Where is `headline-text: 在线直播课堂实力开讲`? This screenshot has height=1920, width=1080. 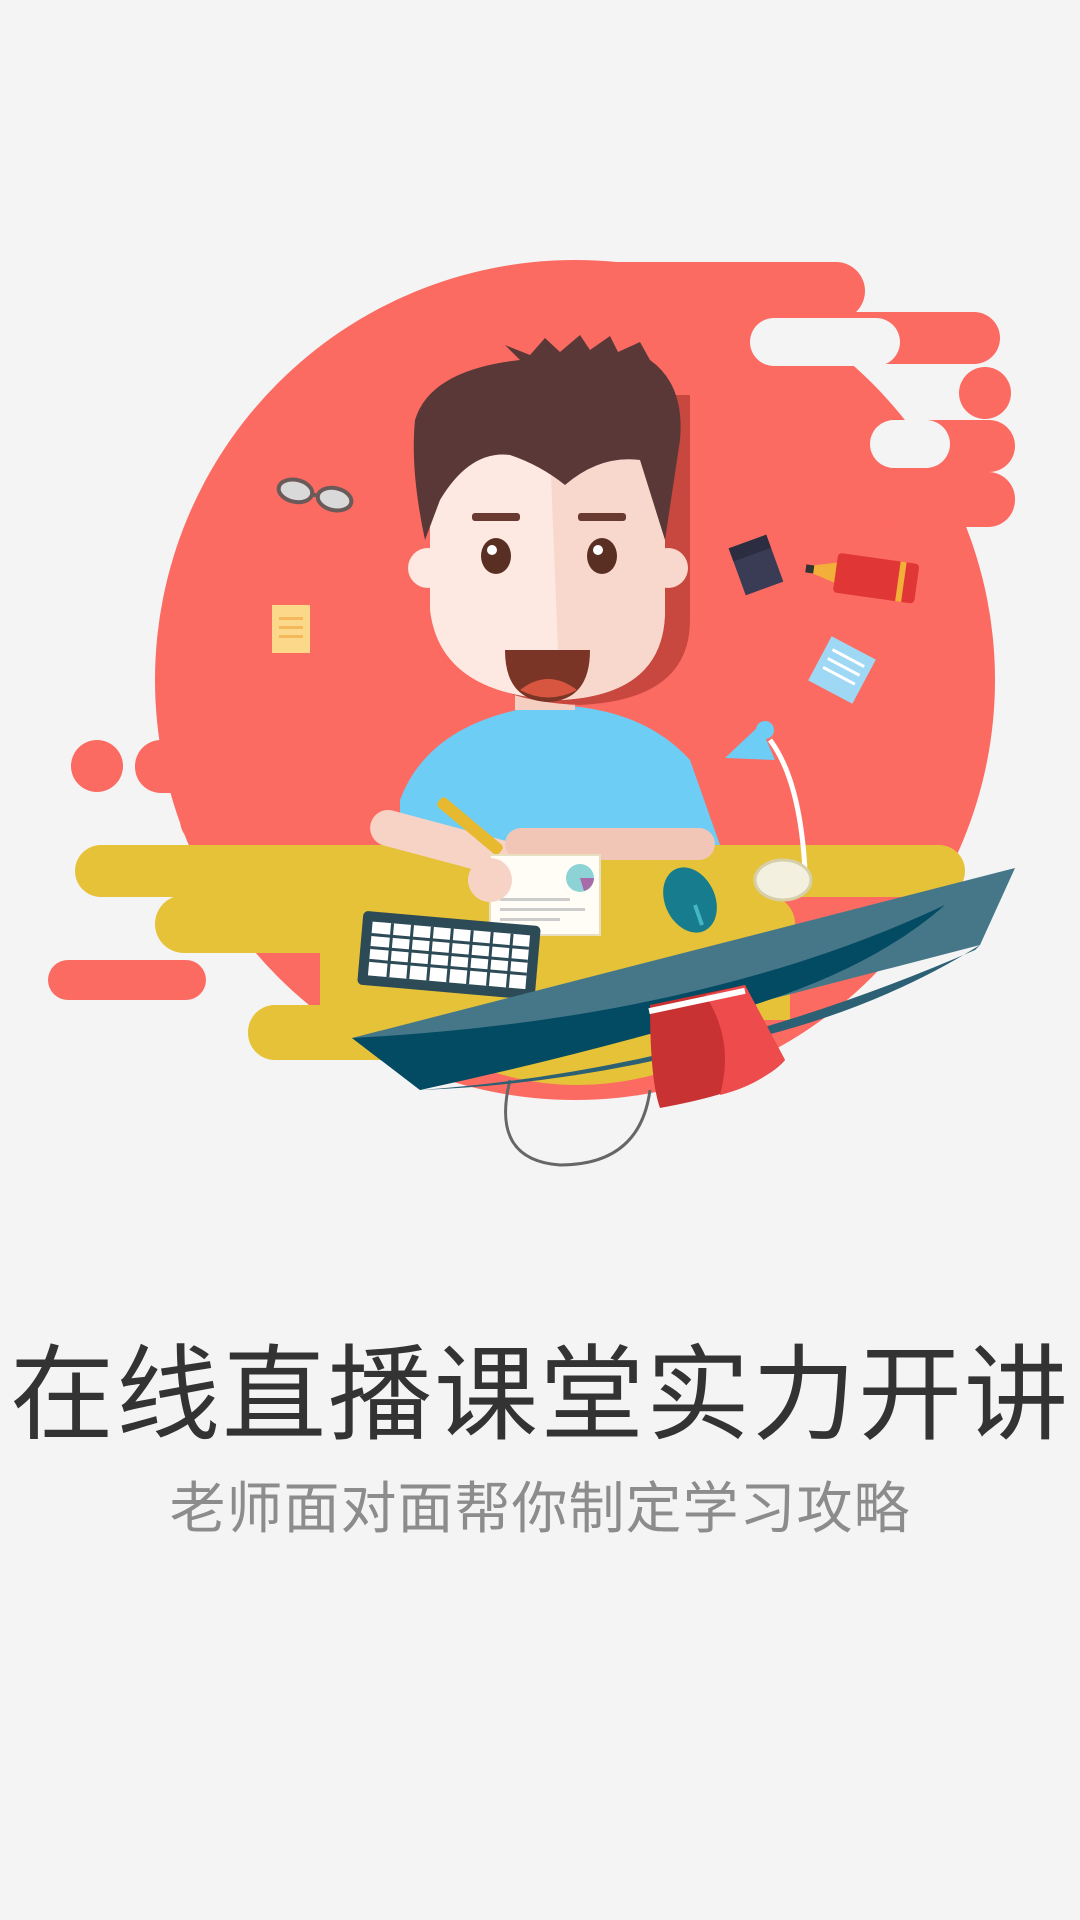
headline-text: 在线直播课堂实力开讲 is located at coordinates (539, 1395).